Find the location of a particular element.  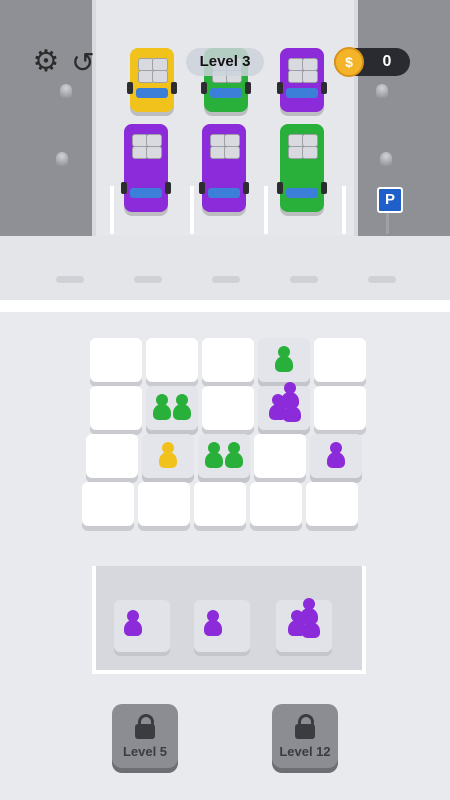

yellow-car is located at coordinates (152, 80).